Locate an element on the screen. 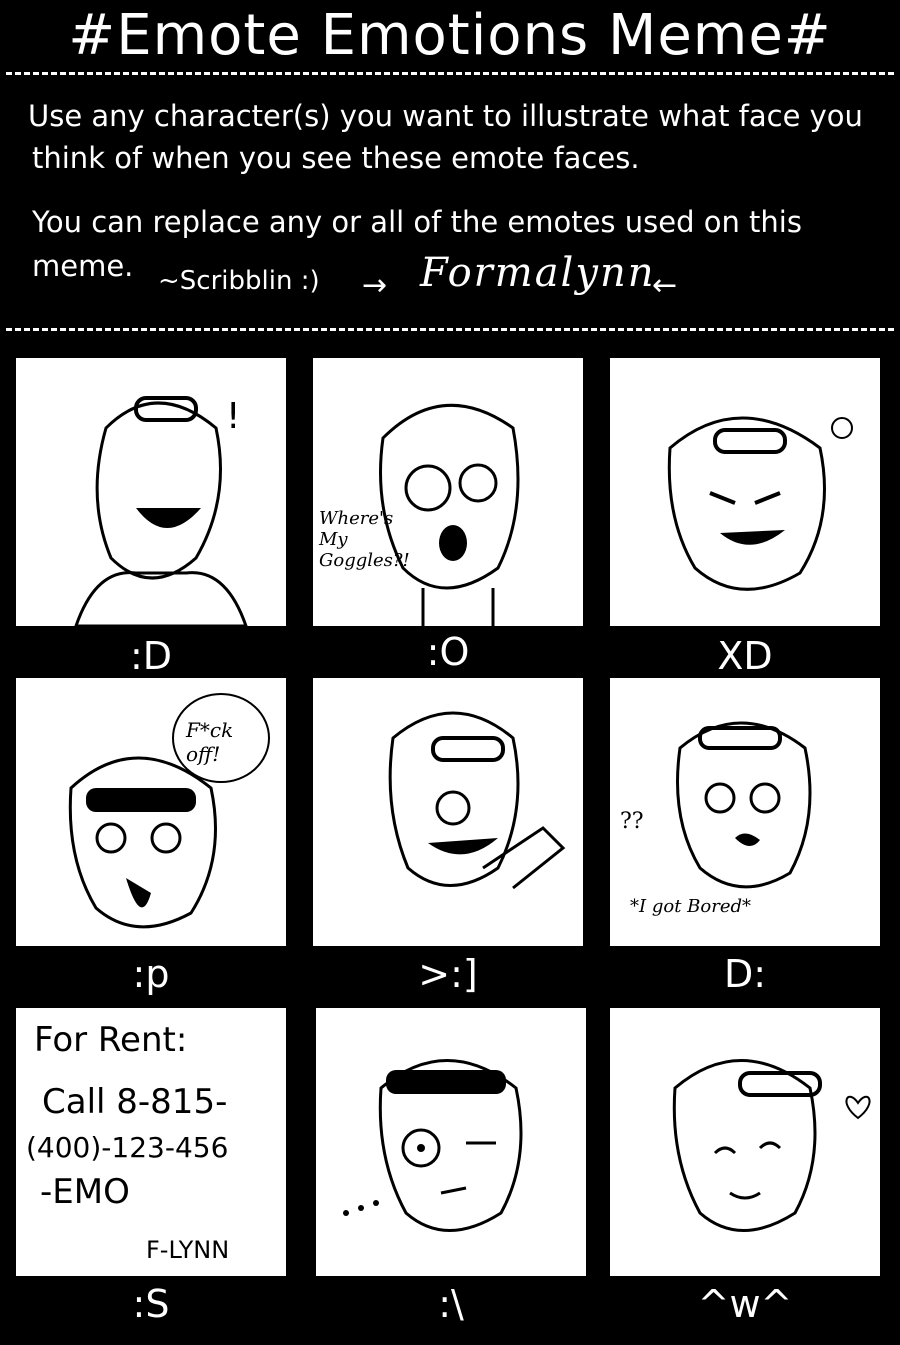  credit-text: ~Scribblin :) is located at coordinates (239, 281).